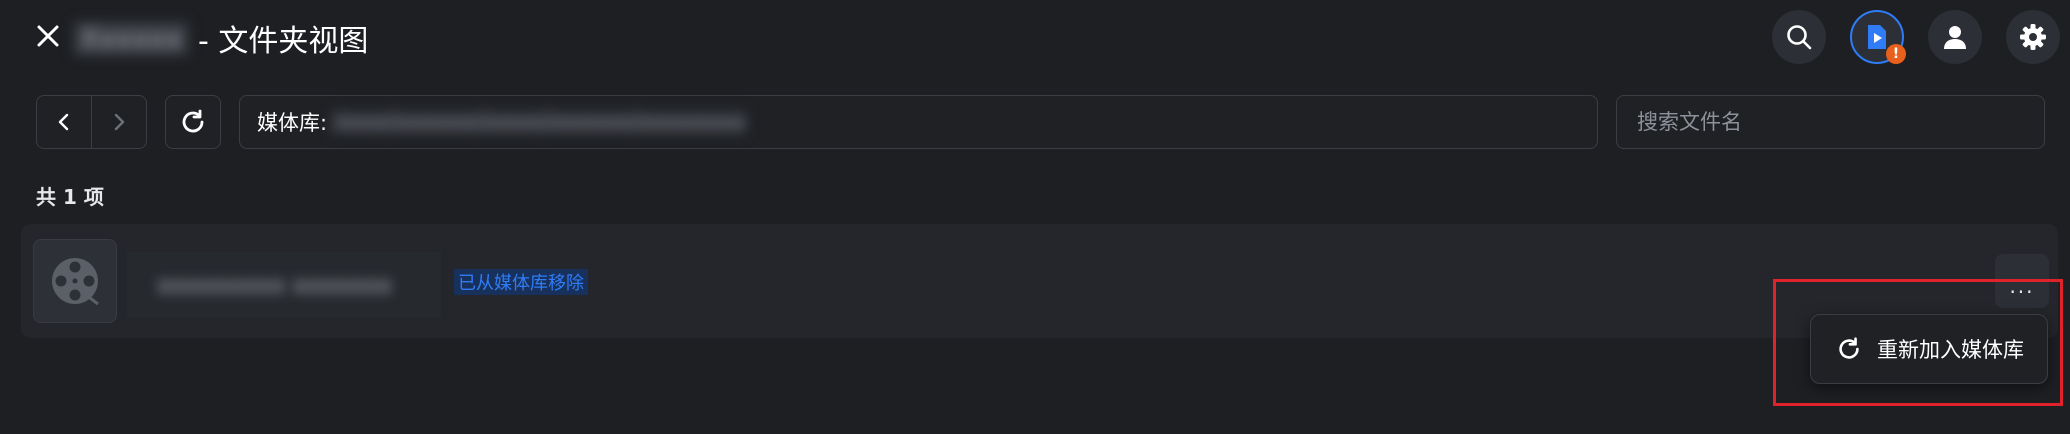  What do you see at coordinates (283, 41) in the screenshot?
I see `title-text: - 文件夹视图` at bounding box center [283, 41].